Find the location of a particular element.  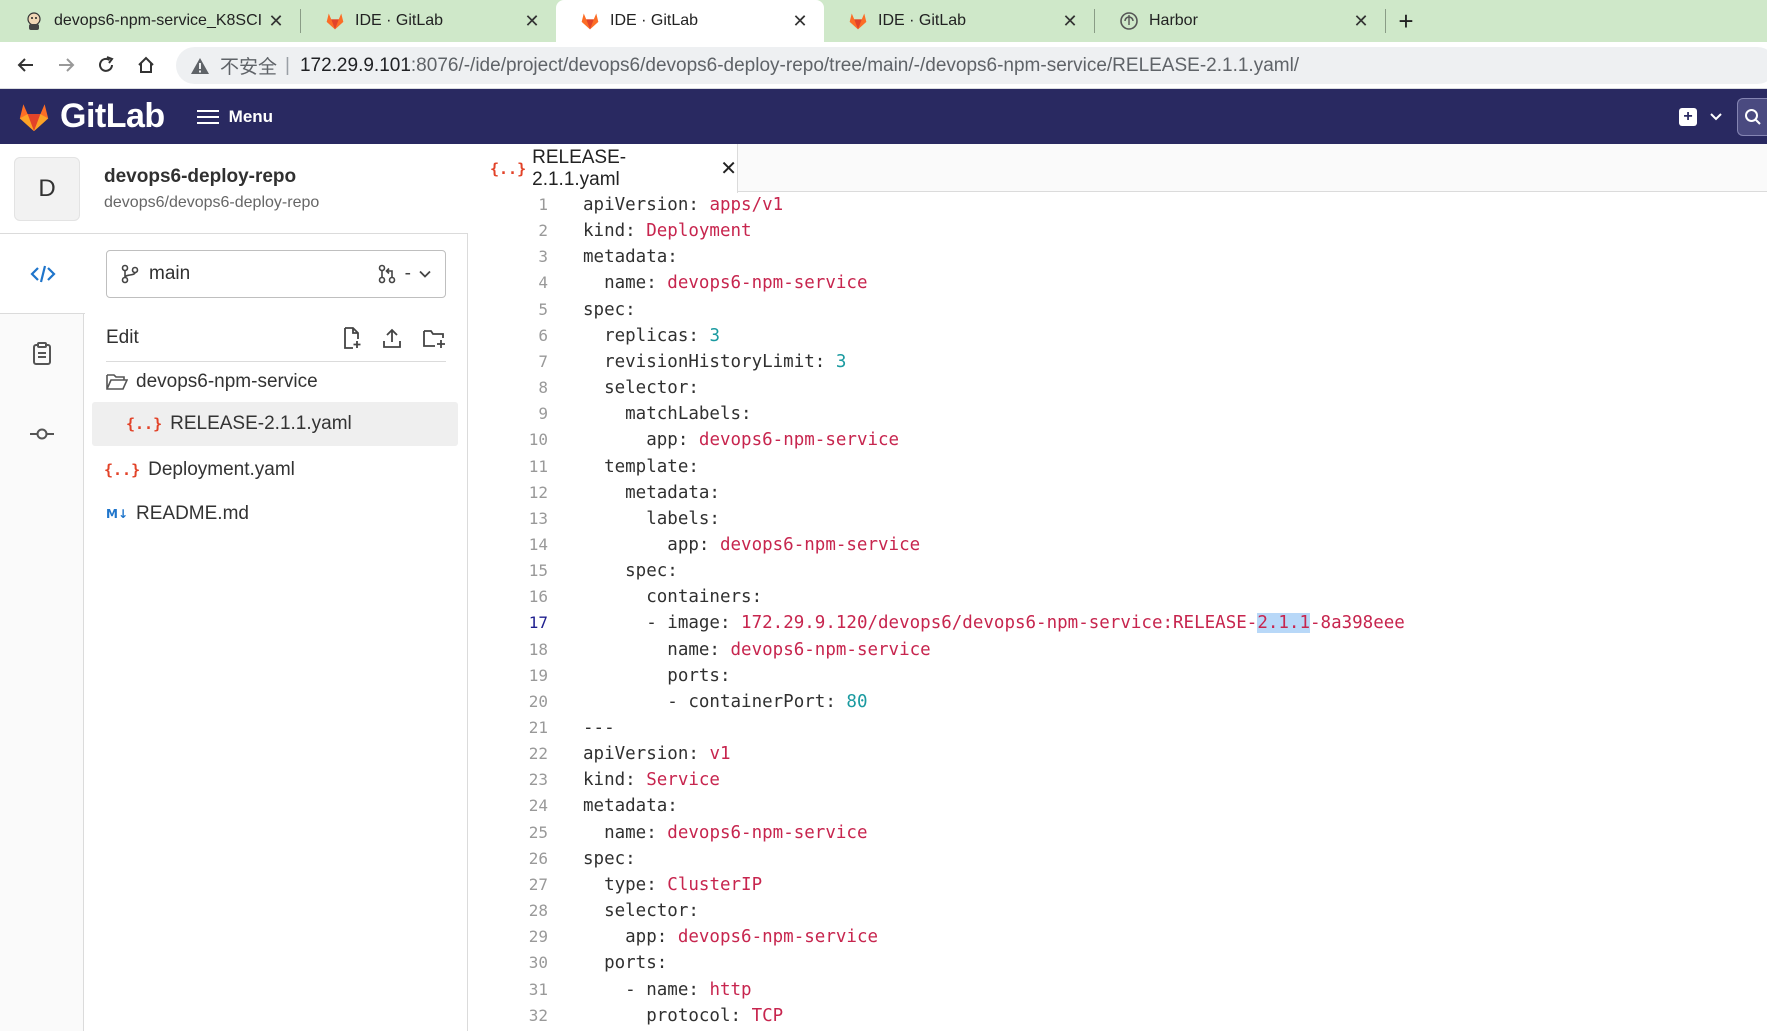

line-number: 15 is located at coordinates (538, 570).